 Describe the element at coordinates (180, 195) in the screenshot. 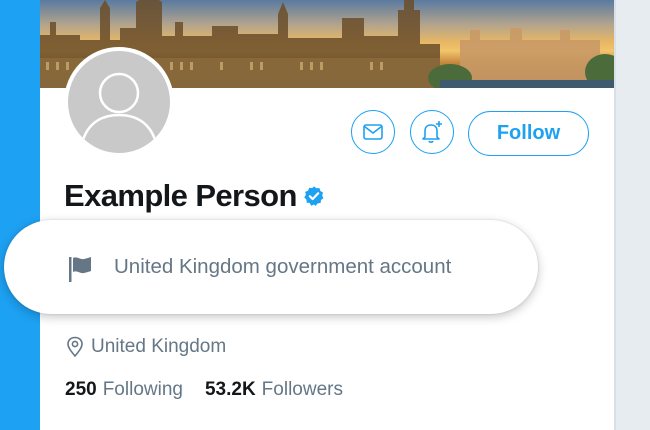

I see `display-name: Example Person` at that location.